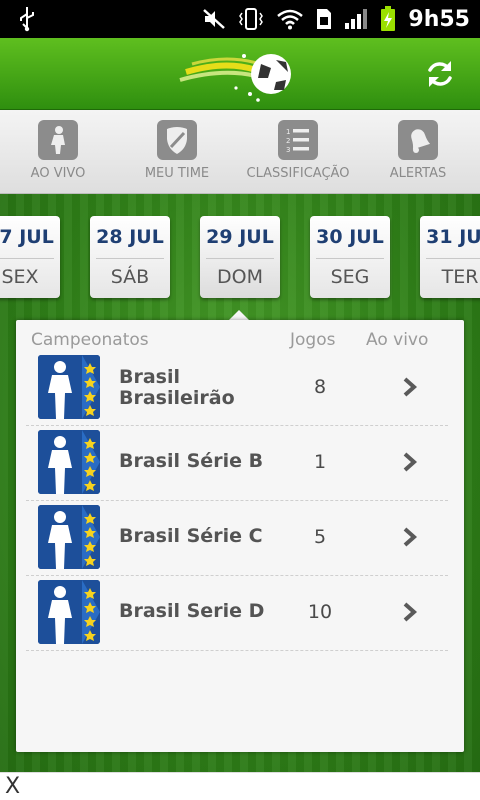  I want to click on nav-item-alertas: ALERTAS, so click(418, 152).